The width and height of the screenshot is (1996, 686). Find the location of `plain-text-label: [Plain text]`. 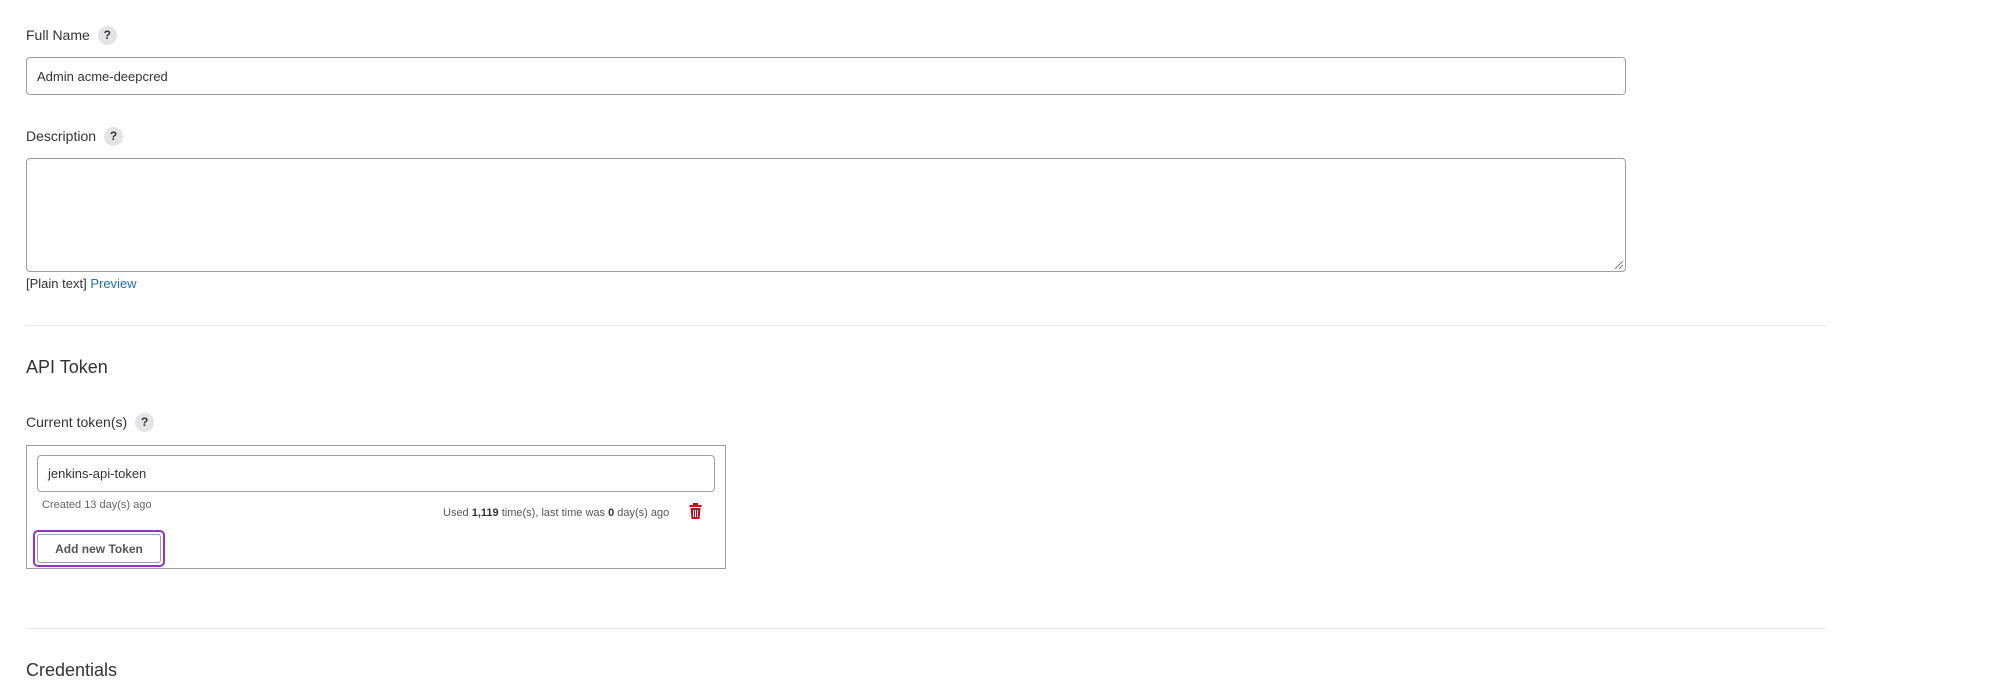

plain-text-label: [Plain text] is located at coordinates (56, 283).